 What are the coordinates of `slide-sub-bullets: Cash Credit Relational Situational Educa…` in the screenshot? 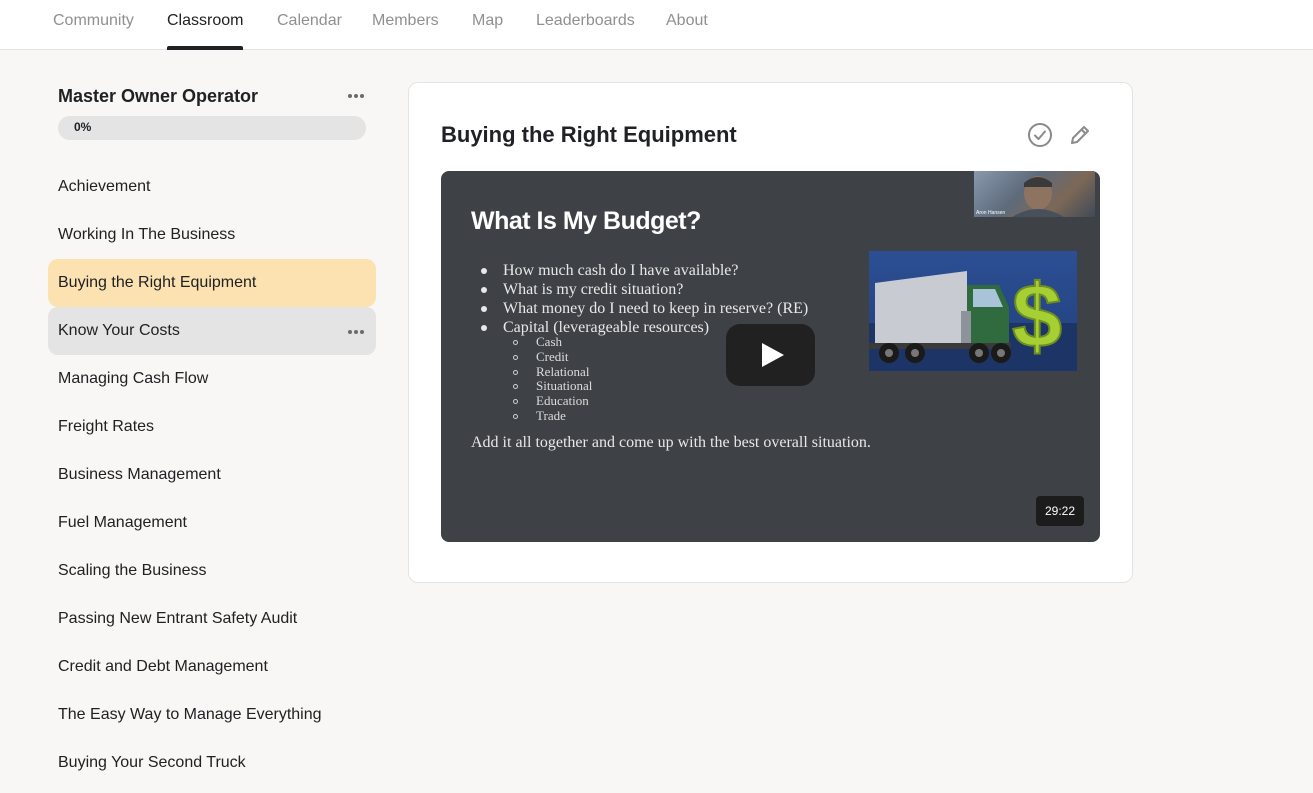 It's located at (552, 379).